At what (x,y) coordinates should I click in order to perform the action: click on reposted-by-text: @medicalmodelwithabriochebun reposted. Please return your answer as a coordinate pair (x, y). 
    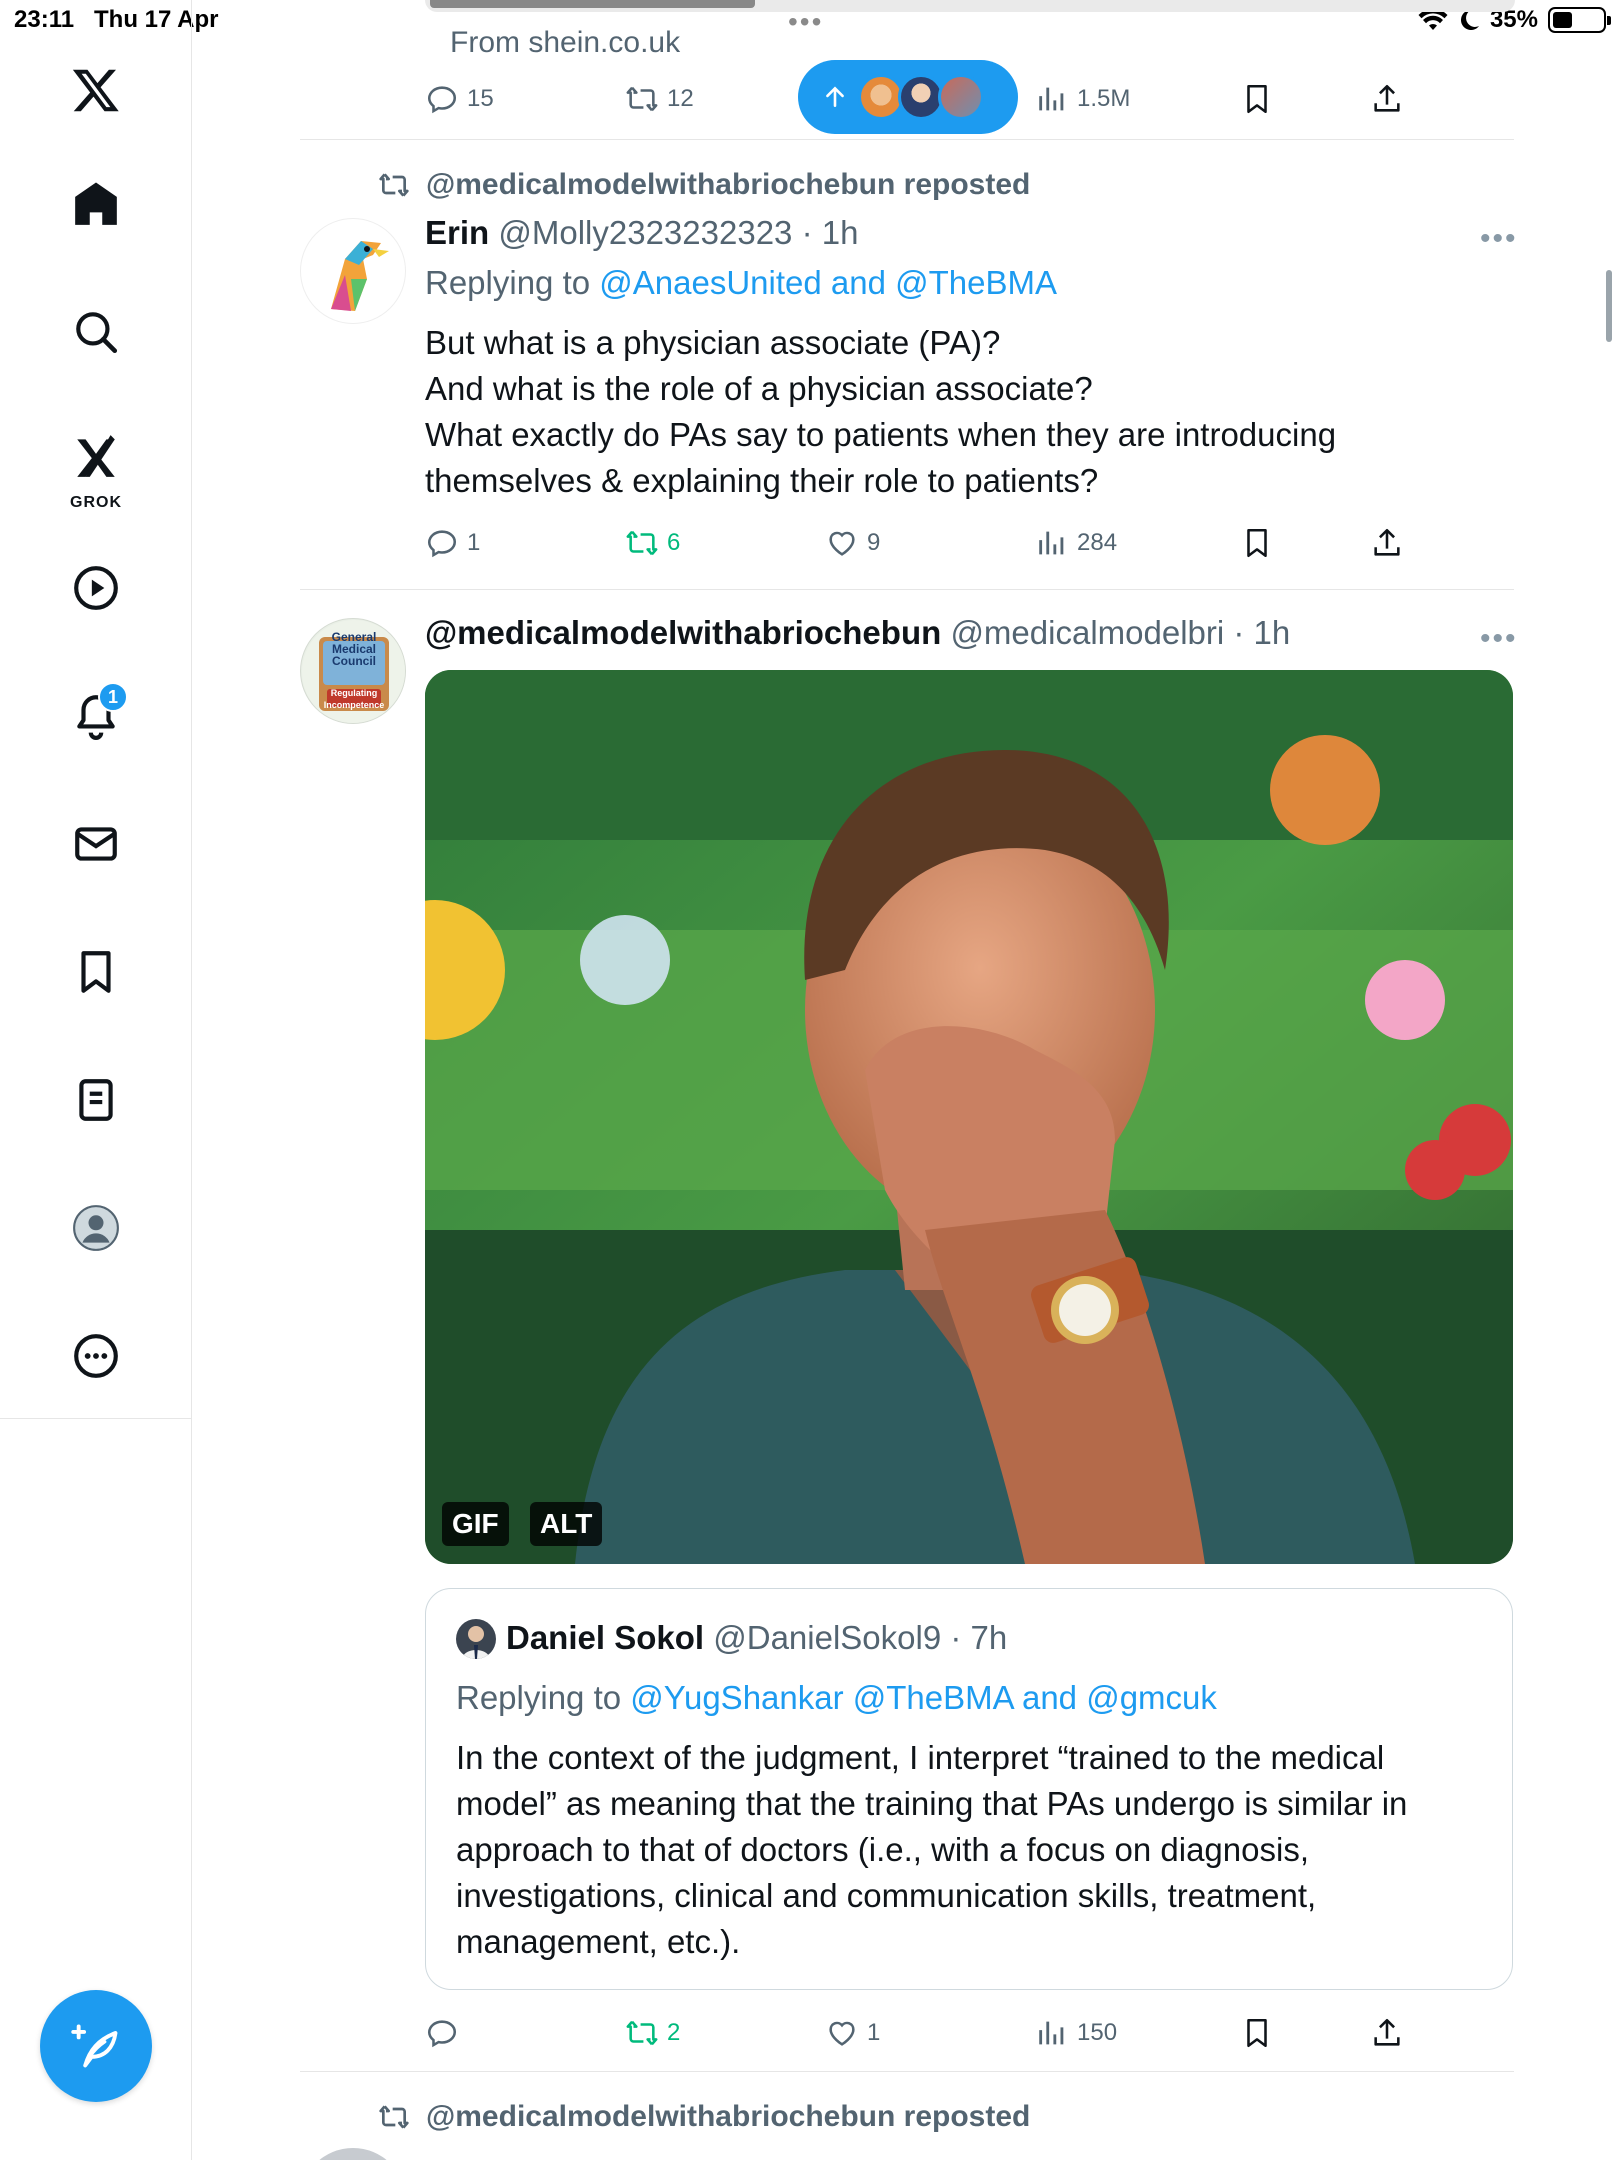
    Looking at the image, I should click on (728, 184).